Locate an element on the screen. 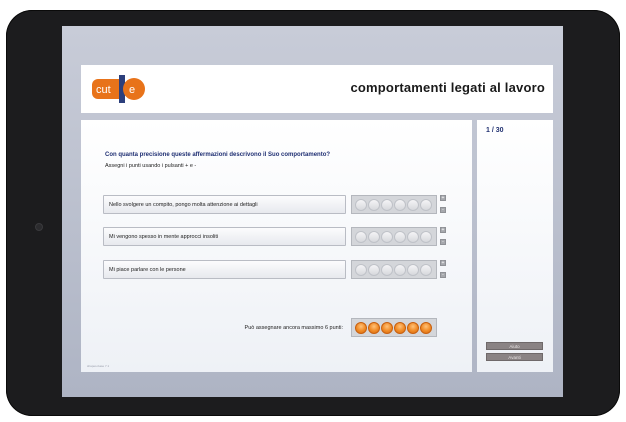  version-label: shapes-base 7.1 is located at coordinates (98, 366).